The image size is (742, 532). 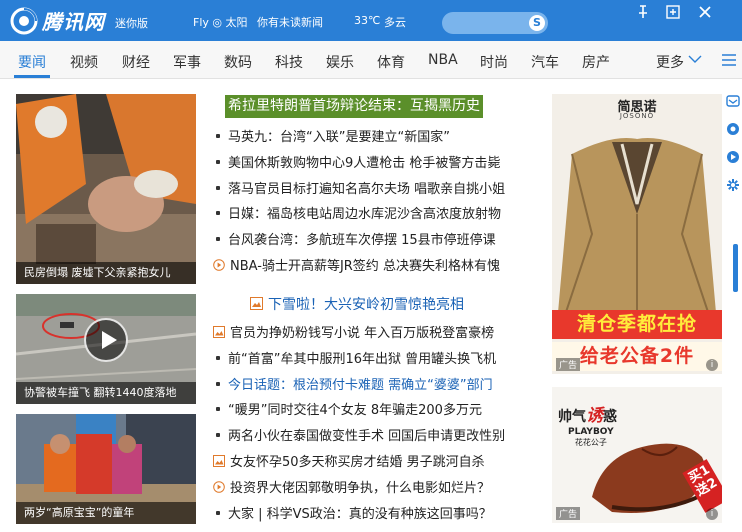 I want to click on headline-item: 今日话题：根治预付卡难题 需确立“婆婆”部门, so click(x=372, y=383).